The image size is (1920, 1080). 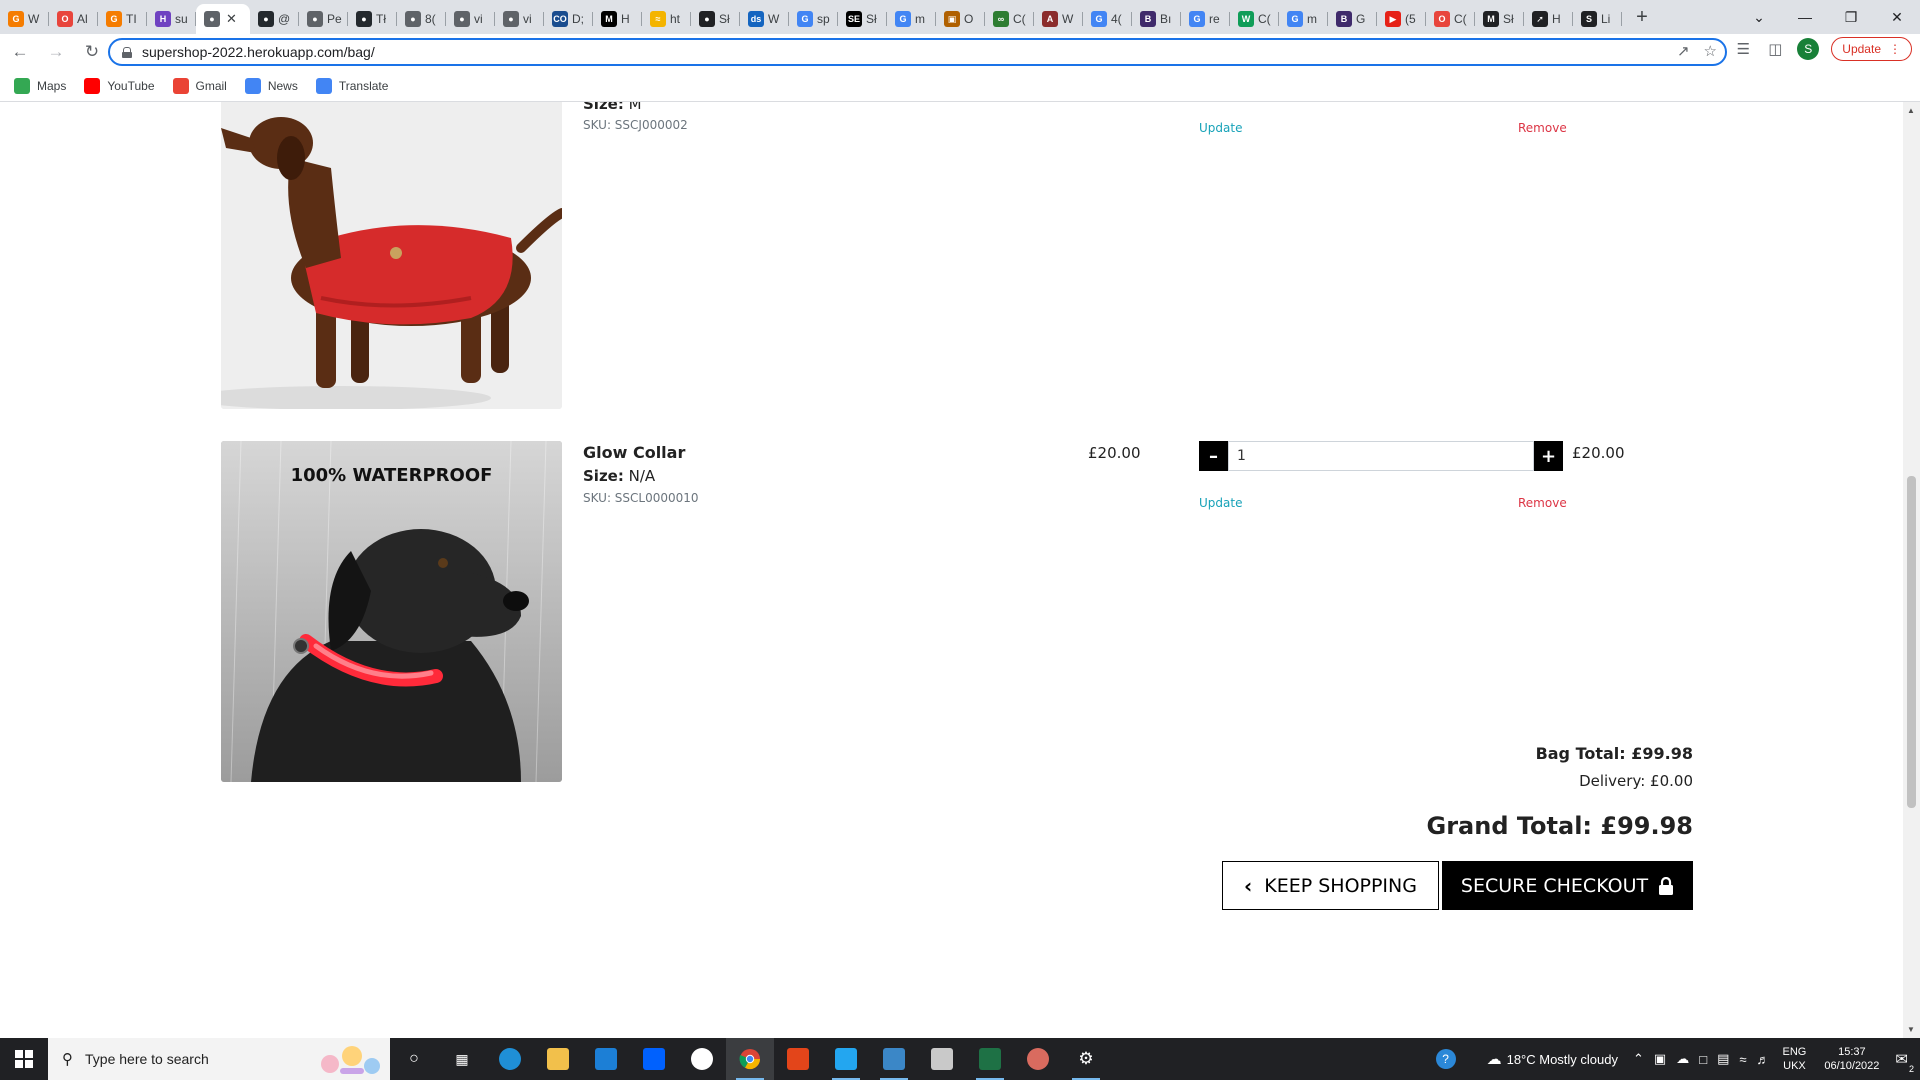 What do you see at coordinates (1710, 51) in the screenshot?
I see `bookmark-star-icon: ☆` at bounding box center [1710, 51].